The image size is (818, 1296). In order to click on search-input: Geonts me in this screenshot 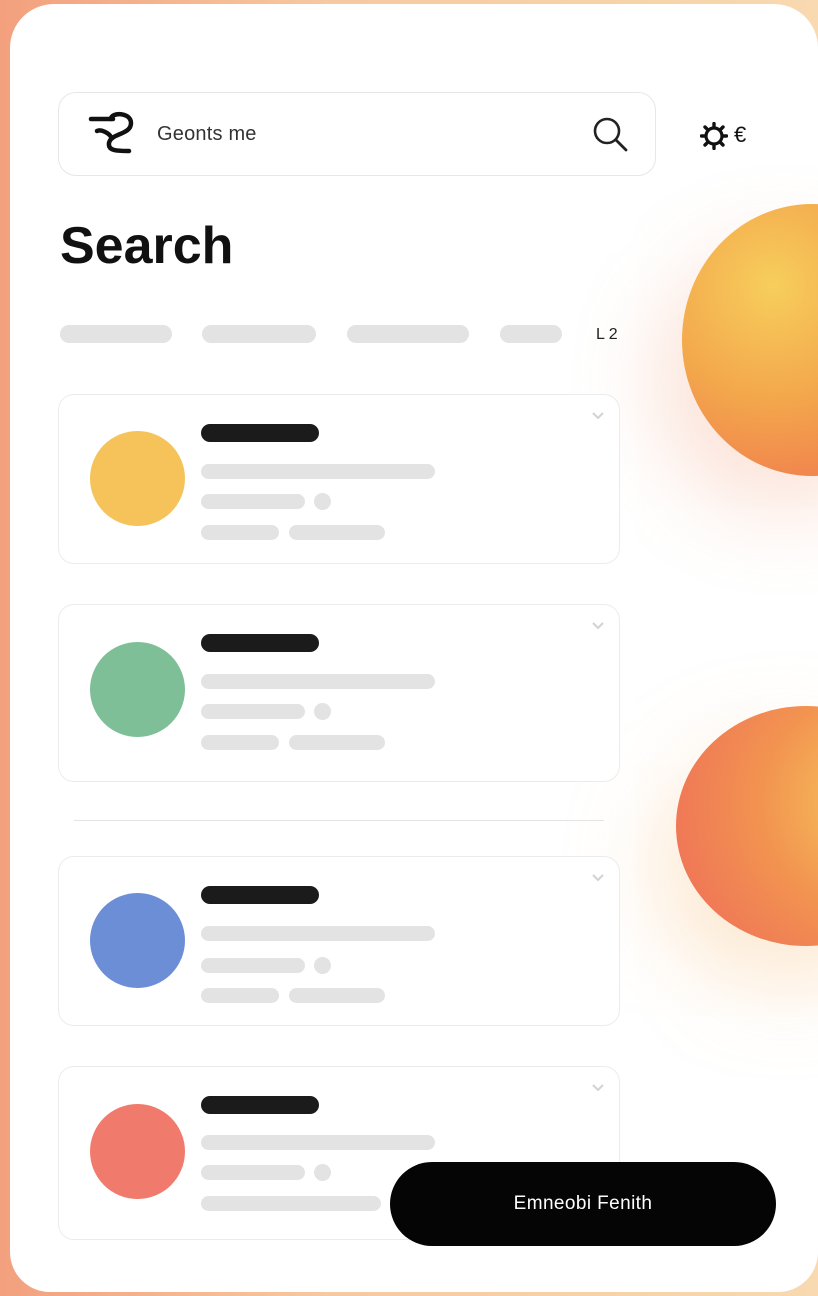, I will do `click(207, 134)`.